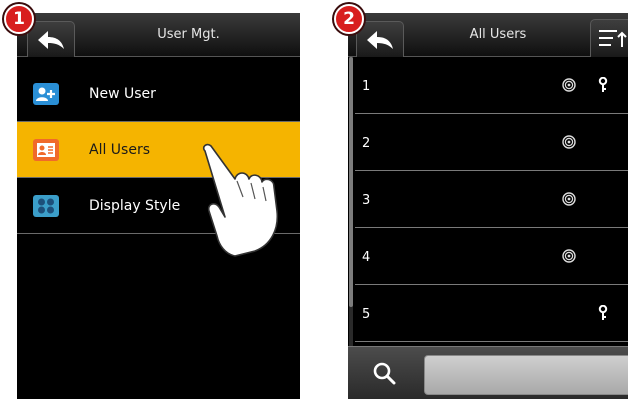 The height and width of the screenshot is (399, 628). I want to click on step-badge-1: 1, so click(19, 19).